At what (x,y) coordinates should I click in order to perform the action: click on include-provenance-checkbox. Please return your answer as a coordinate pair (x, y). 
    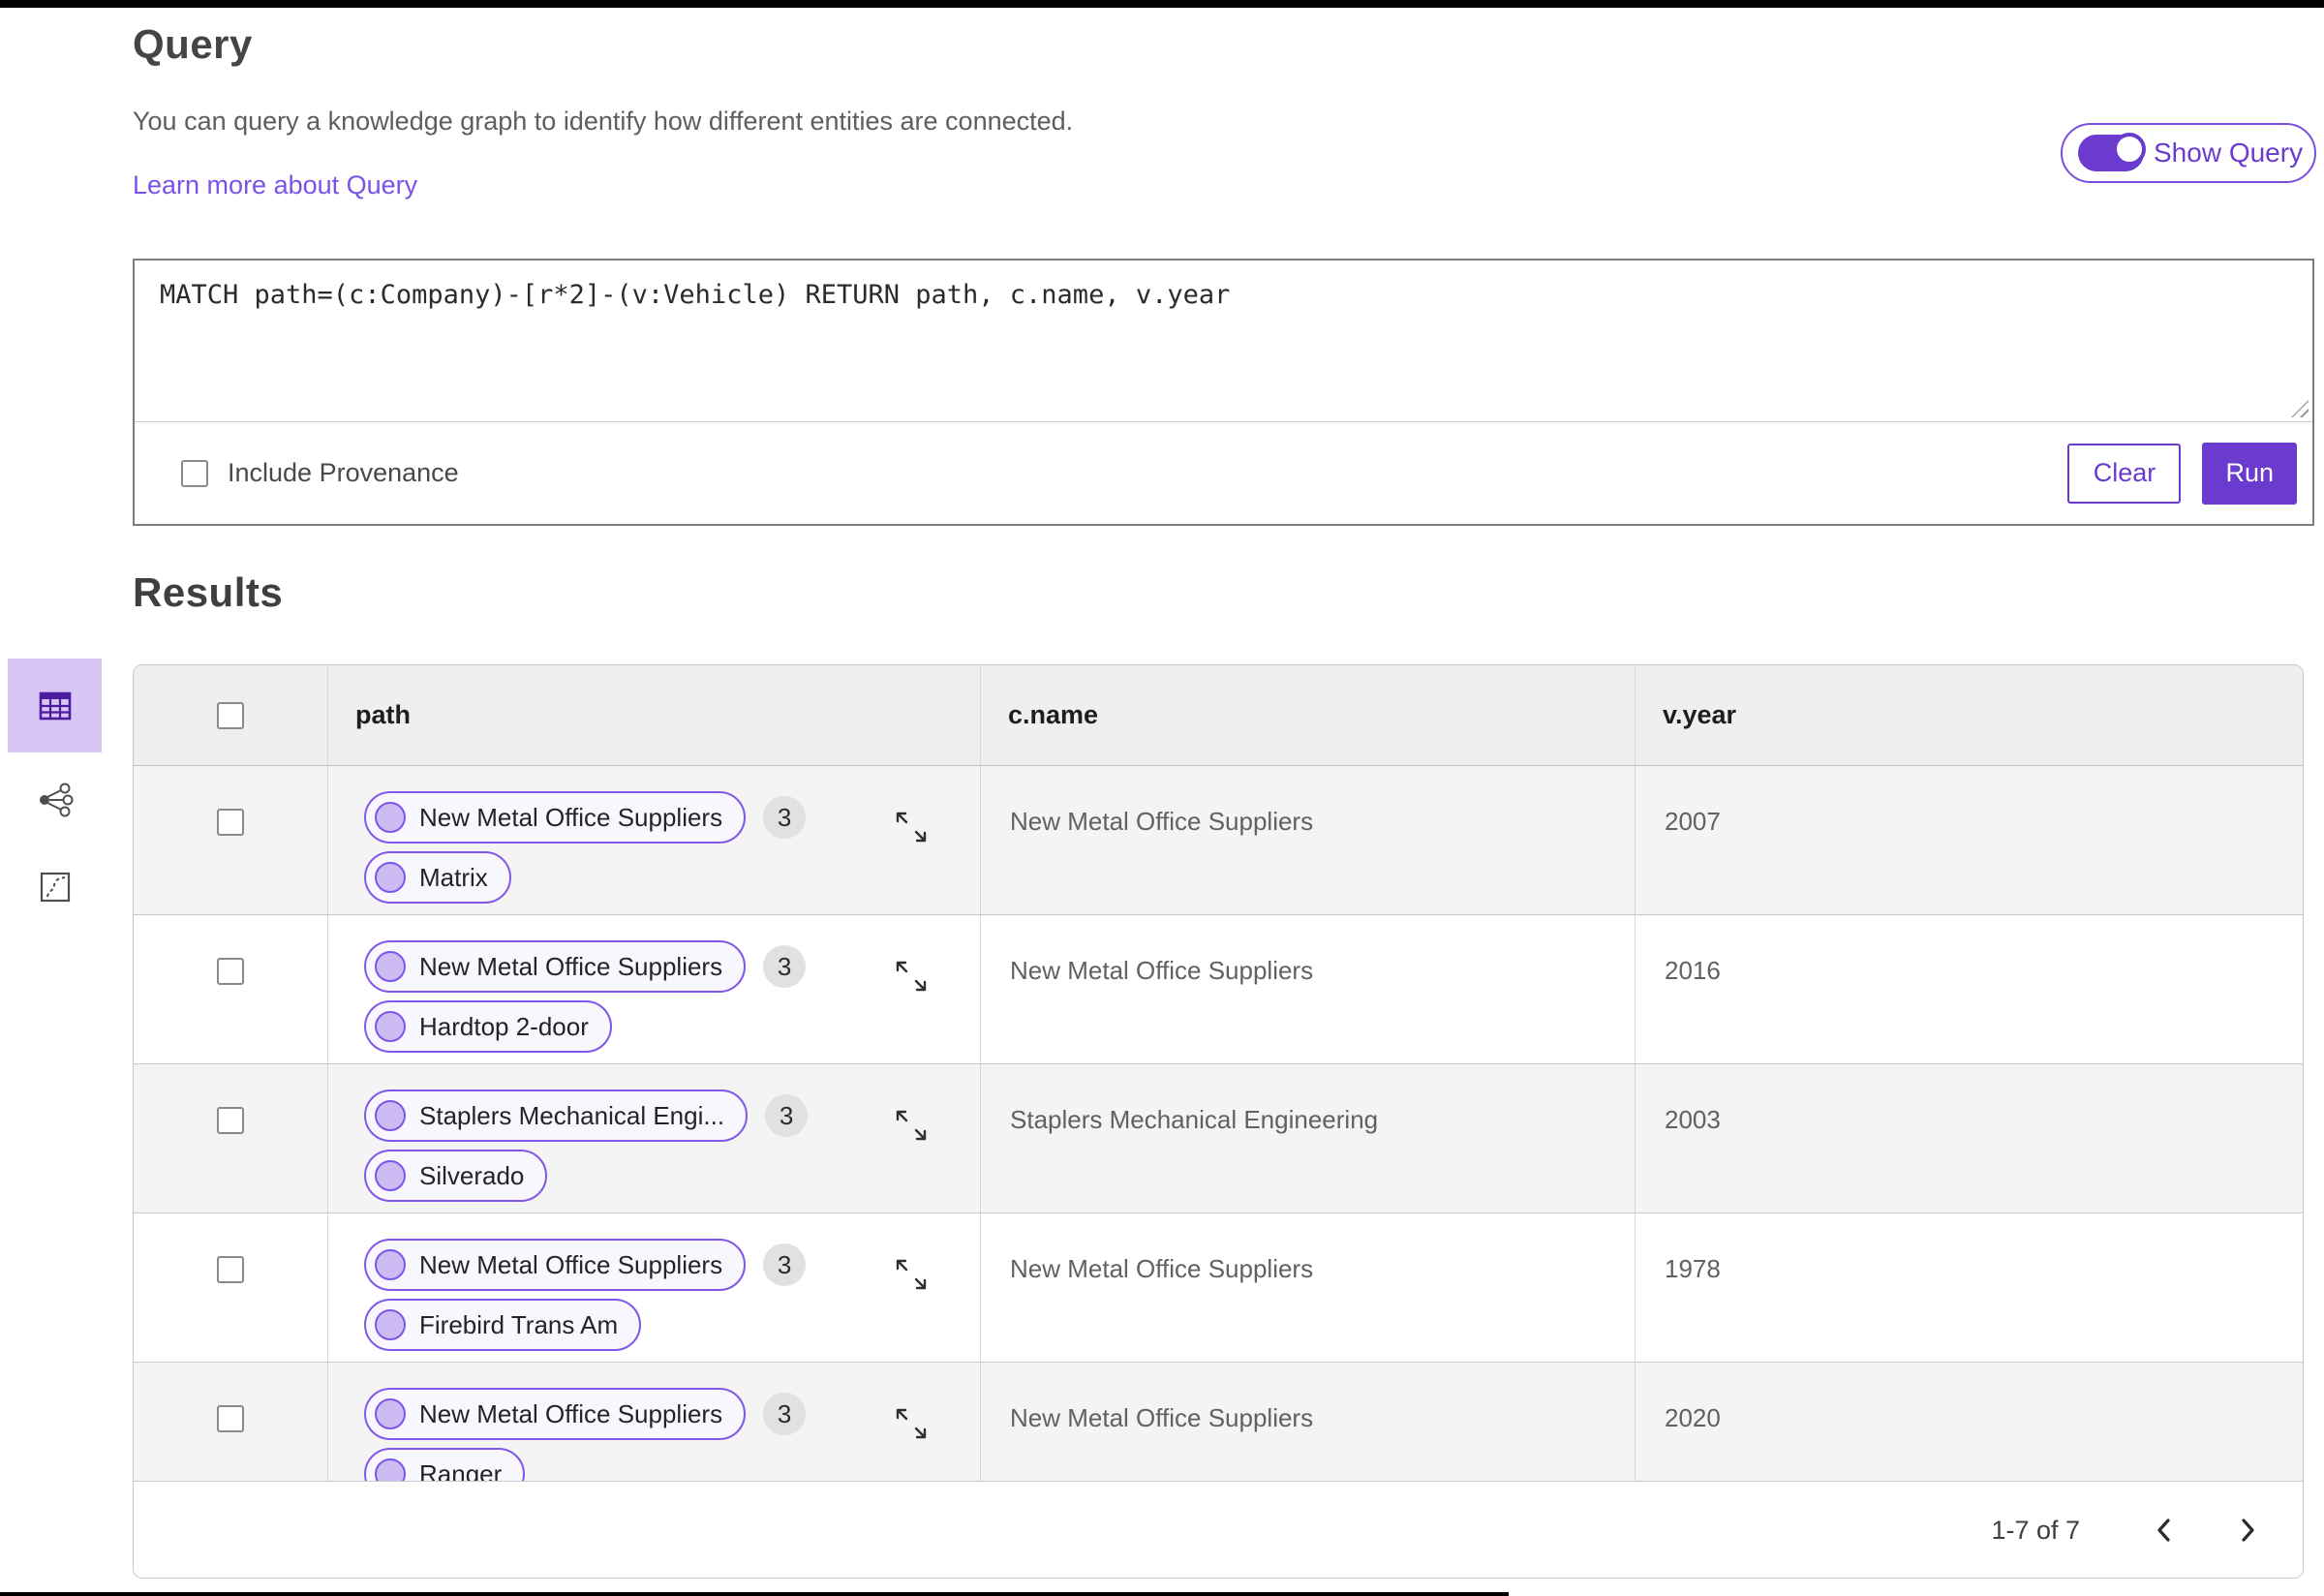
    Looking at the image, I should click on (194, 473).